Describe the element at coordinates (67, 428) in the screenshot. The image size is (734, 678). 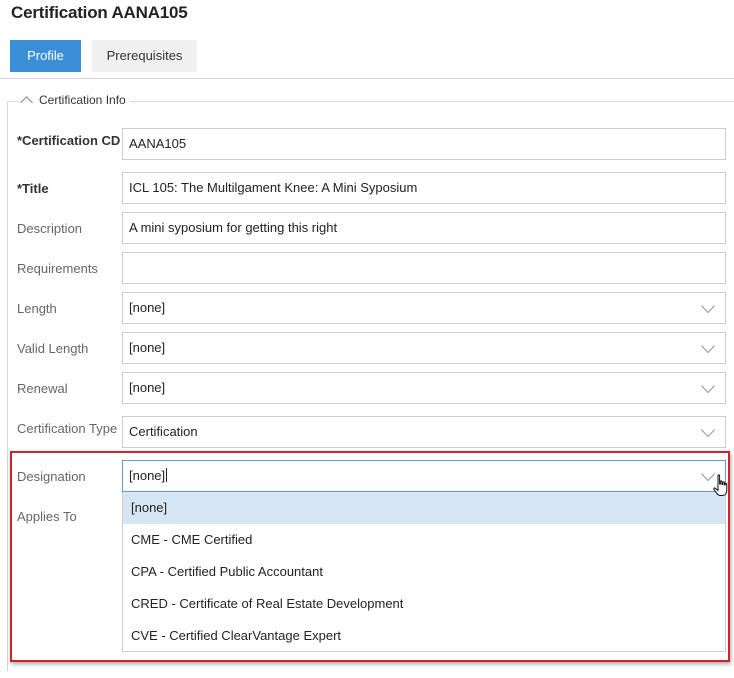
I see `certification-type-label: Certification Type` at that location.